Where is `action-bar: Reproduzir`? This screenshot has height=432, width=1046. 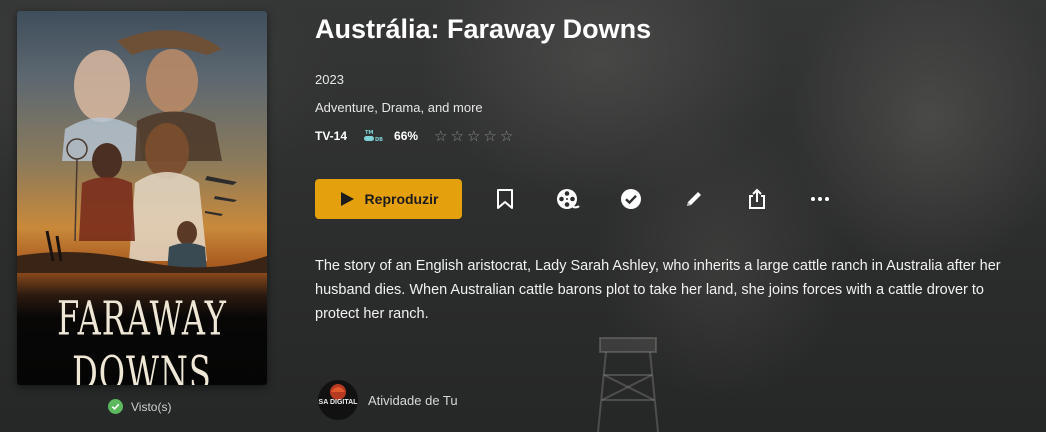
action-bar: Reproduzir is located at coordinates (577, 199).